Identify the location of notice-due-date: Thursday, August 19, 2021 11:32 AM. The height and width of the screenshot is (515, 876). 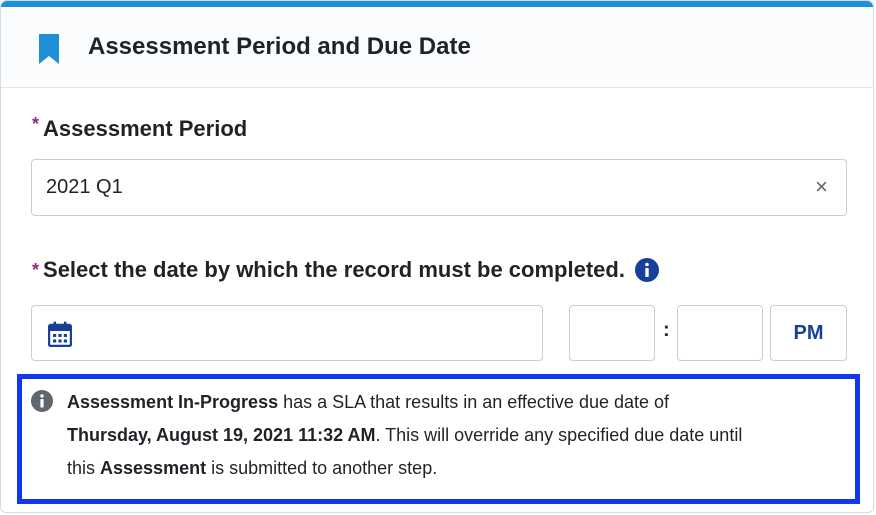
(221, 435).